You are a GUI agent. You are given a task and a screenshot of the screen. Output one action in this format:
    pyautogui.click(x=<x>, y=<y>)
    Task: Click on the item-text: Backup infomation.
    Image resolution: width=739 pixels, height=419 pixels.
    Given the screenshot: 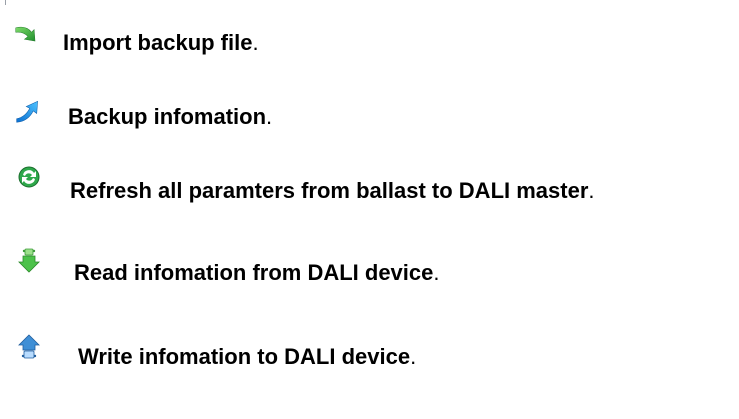 What is the action you would take?
    pyautogui.click(x=170, y=117)
    